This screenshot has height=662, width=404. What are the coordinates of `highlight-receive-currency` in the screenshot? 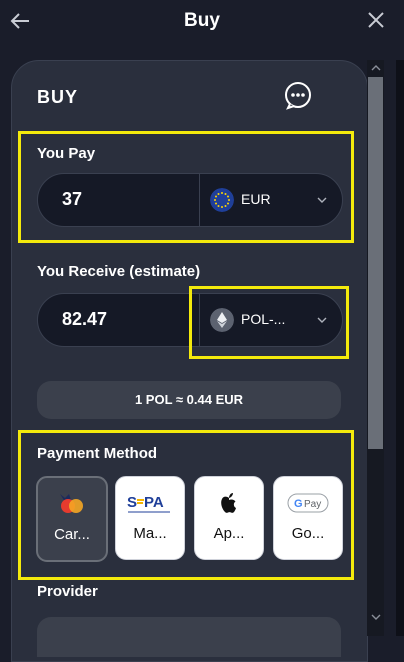 It's located at (269, 322).